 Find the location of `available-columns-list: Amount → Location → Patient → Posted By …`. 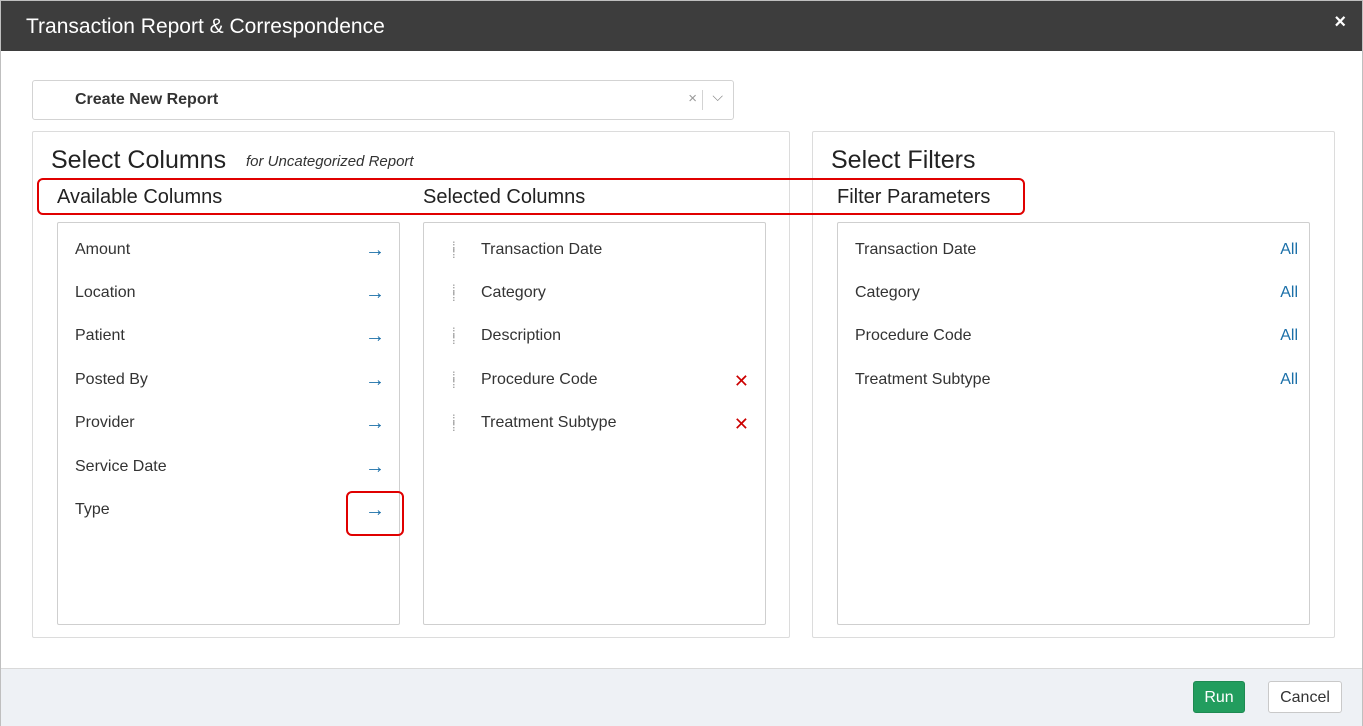

available-columns-list: Amount → Location → Patient → Posted By … is located at coordinates (228, 423).